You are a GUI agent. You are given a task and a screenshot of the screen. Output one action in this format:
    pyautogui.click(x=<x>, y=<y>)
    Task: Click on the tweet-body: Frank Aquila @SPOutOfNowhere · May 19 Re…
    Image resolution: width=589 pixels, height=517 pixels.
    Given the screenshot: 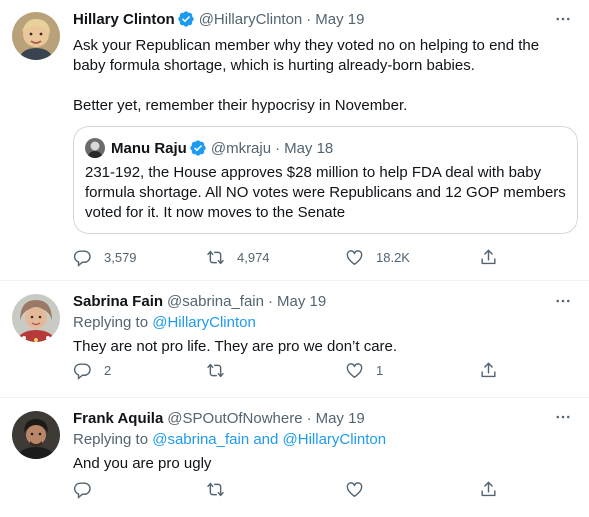 What is the action you would take?
    pyautogui.click(x=323, y=440)
    